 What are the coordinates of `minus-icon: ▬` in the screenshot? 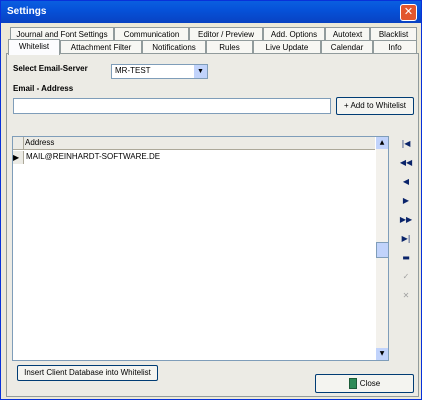 It's located at (406, 257).